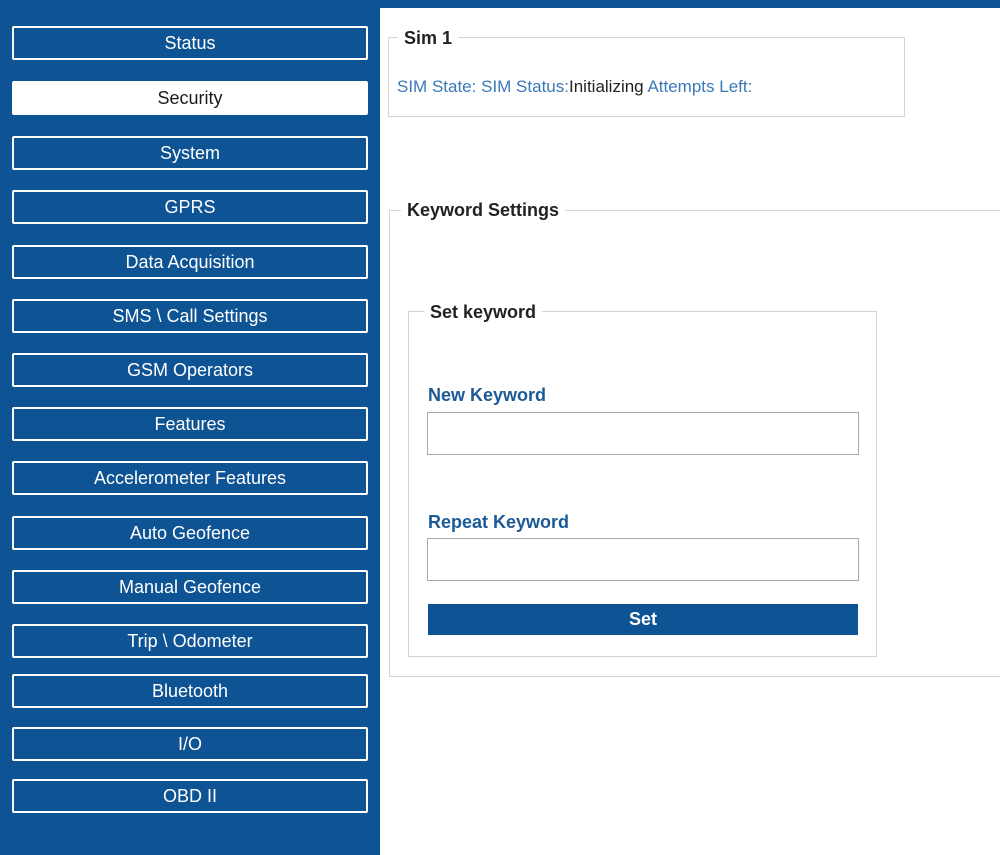 Image resolution: width=1000 pixels, height=855 pixels. I want to click on sidebar-item-status: Status, so click(190, 43).